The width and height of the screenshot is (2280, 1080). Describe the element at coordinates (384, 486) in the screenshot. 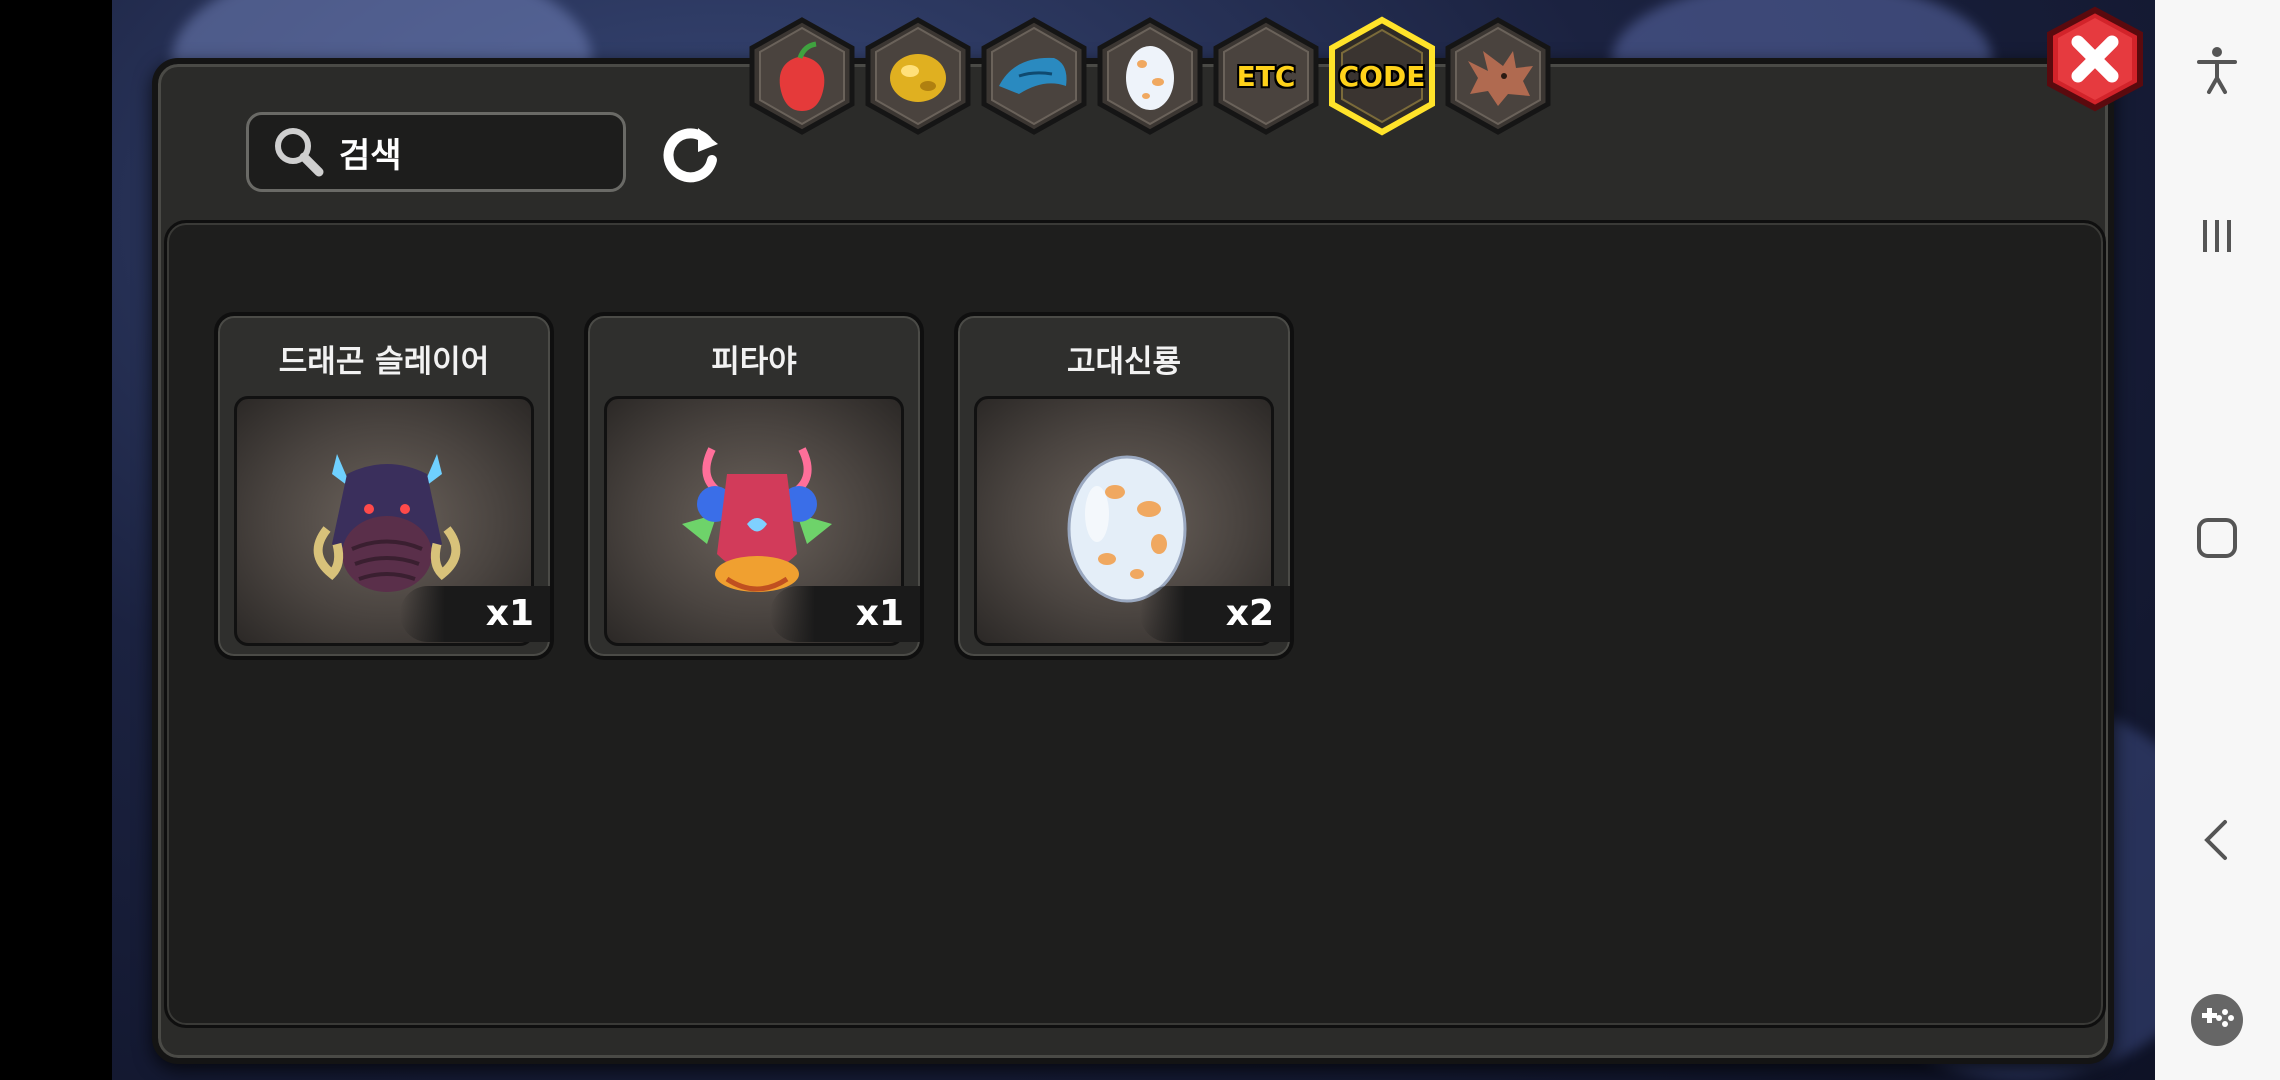

I see `item-card-dragon-slayer: 드래곤 슬레이어 x1` at that location.